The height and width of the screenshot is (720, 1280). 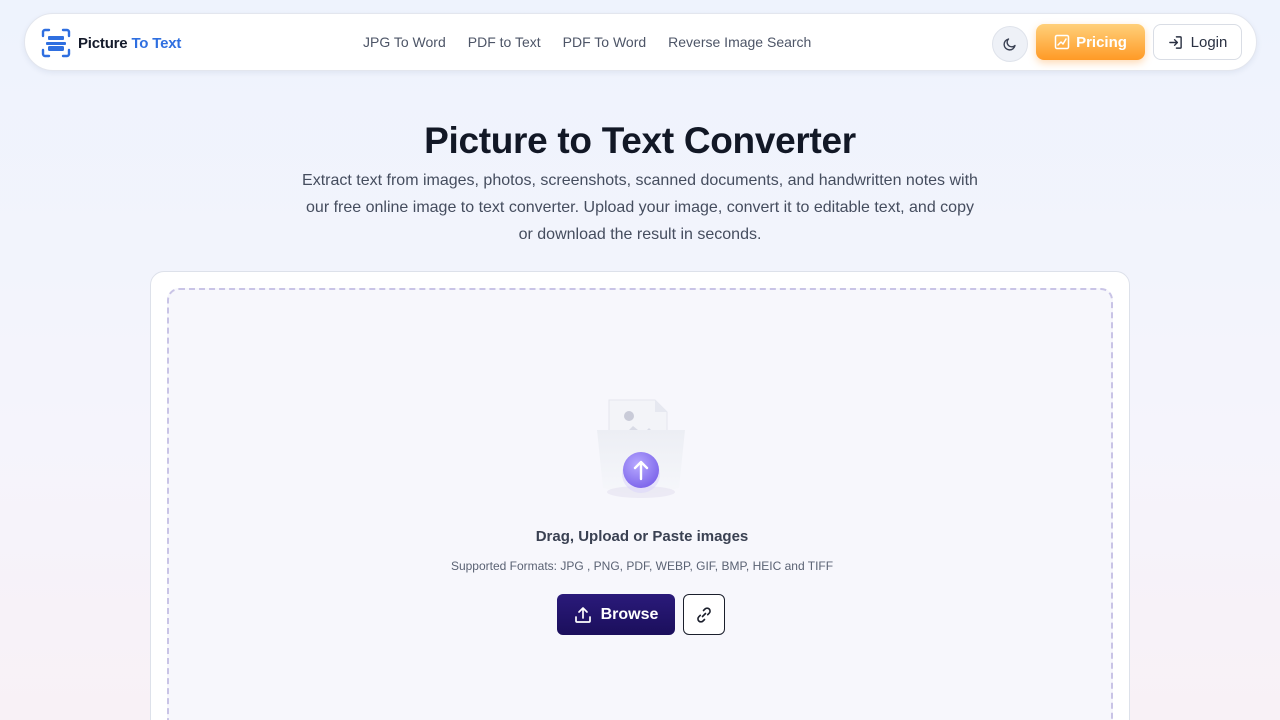 I want to click on logo-text-primary: Picture, so click(x=103, y=43).